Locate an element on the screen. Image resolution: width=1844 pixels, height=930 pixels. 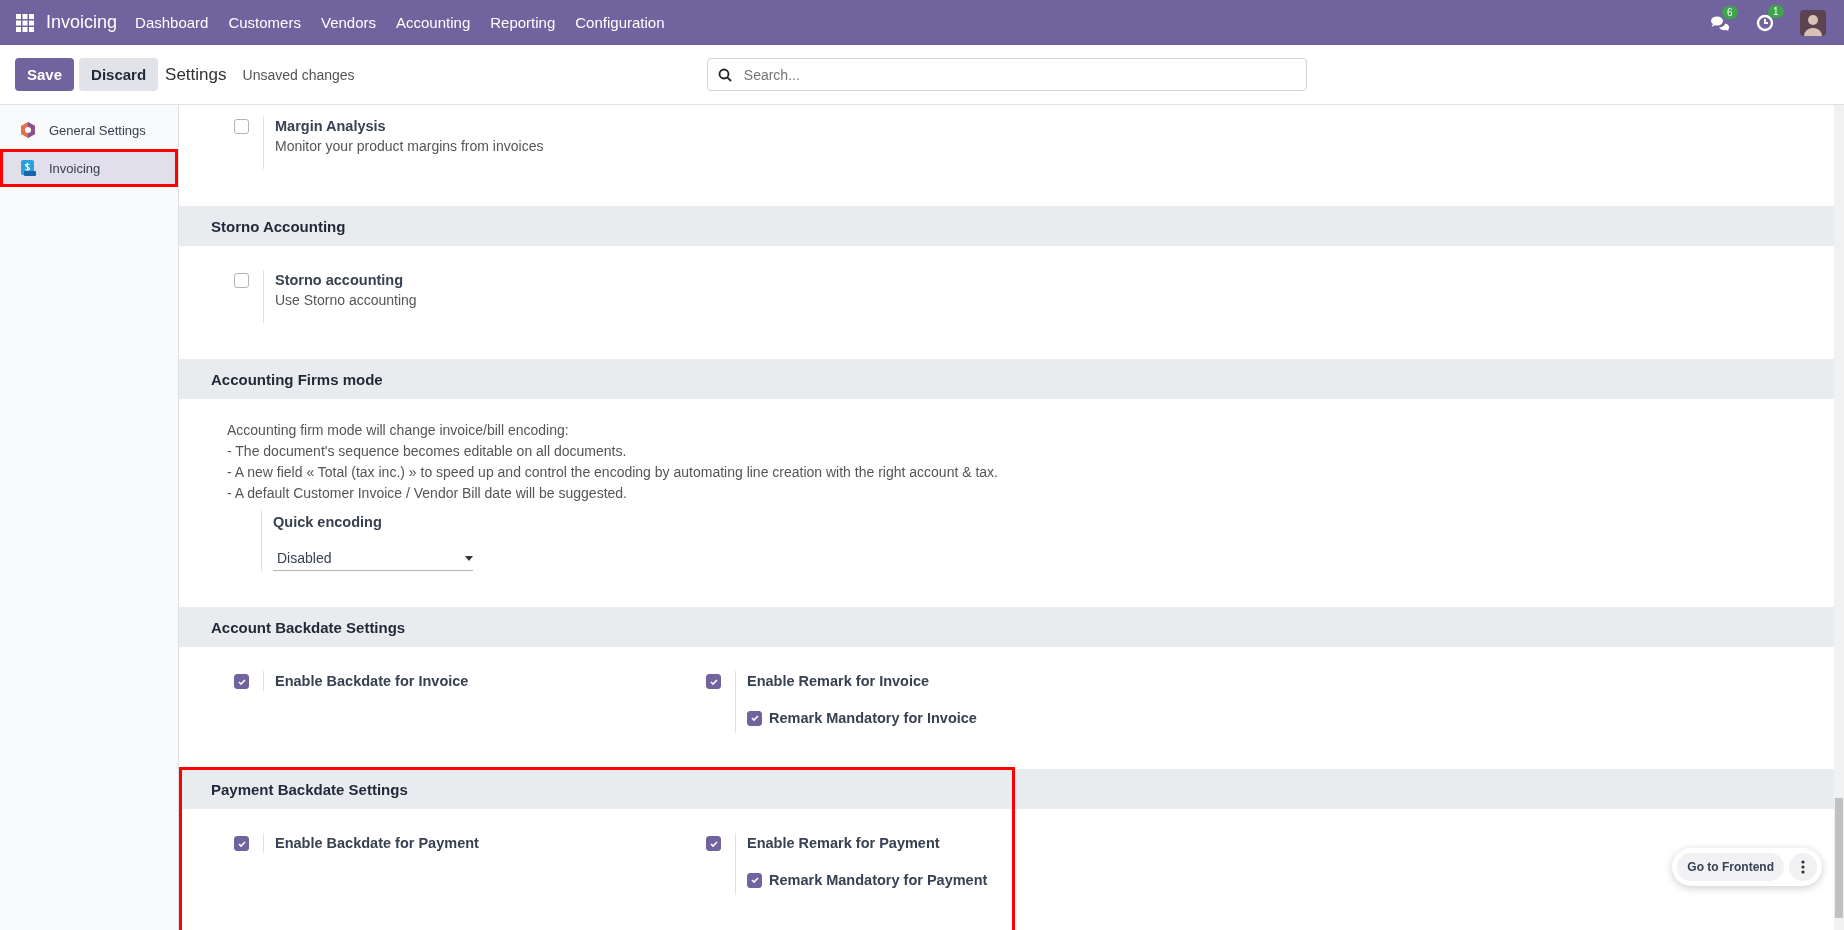
description-text: Accounting firm mode will change invoice/bill encoding: is located at coordinates (398, 430).